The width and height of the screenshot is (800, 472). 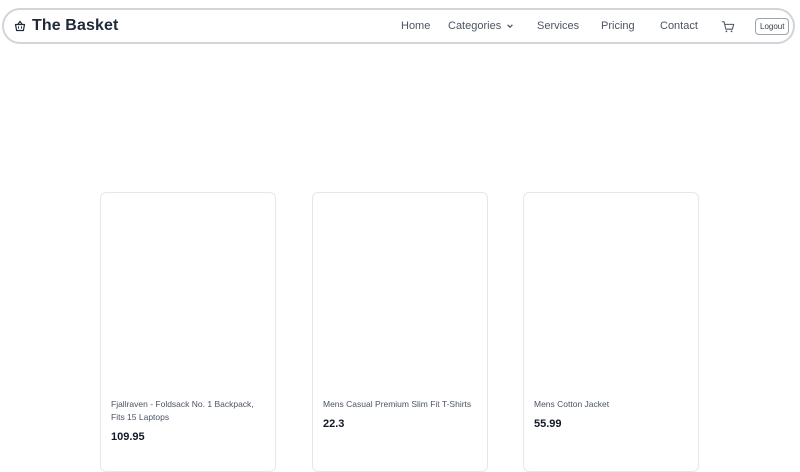 I want to click on nav-pricing: Pricing, so click(x=618, y=26).